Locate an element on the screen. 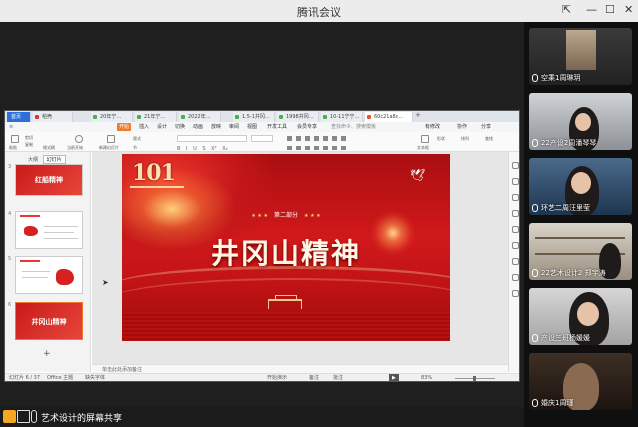  slide-thumb-6: 井冈山精神 is located at coordinates (49, 321).